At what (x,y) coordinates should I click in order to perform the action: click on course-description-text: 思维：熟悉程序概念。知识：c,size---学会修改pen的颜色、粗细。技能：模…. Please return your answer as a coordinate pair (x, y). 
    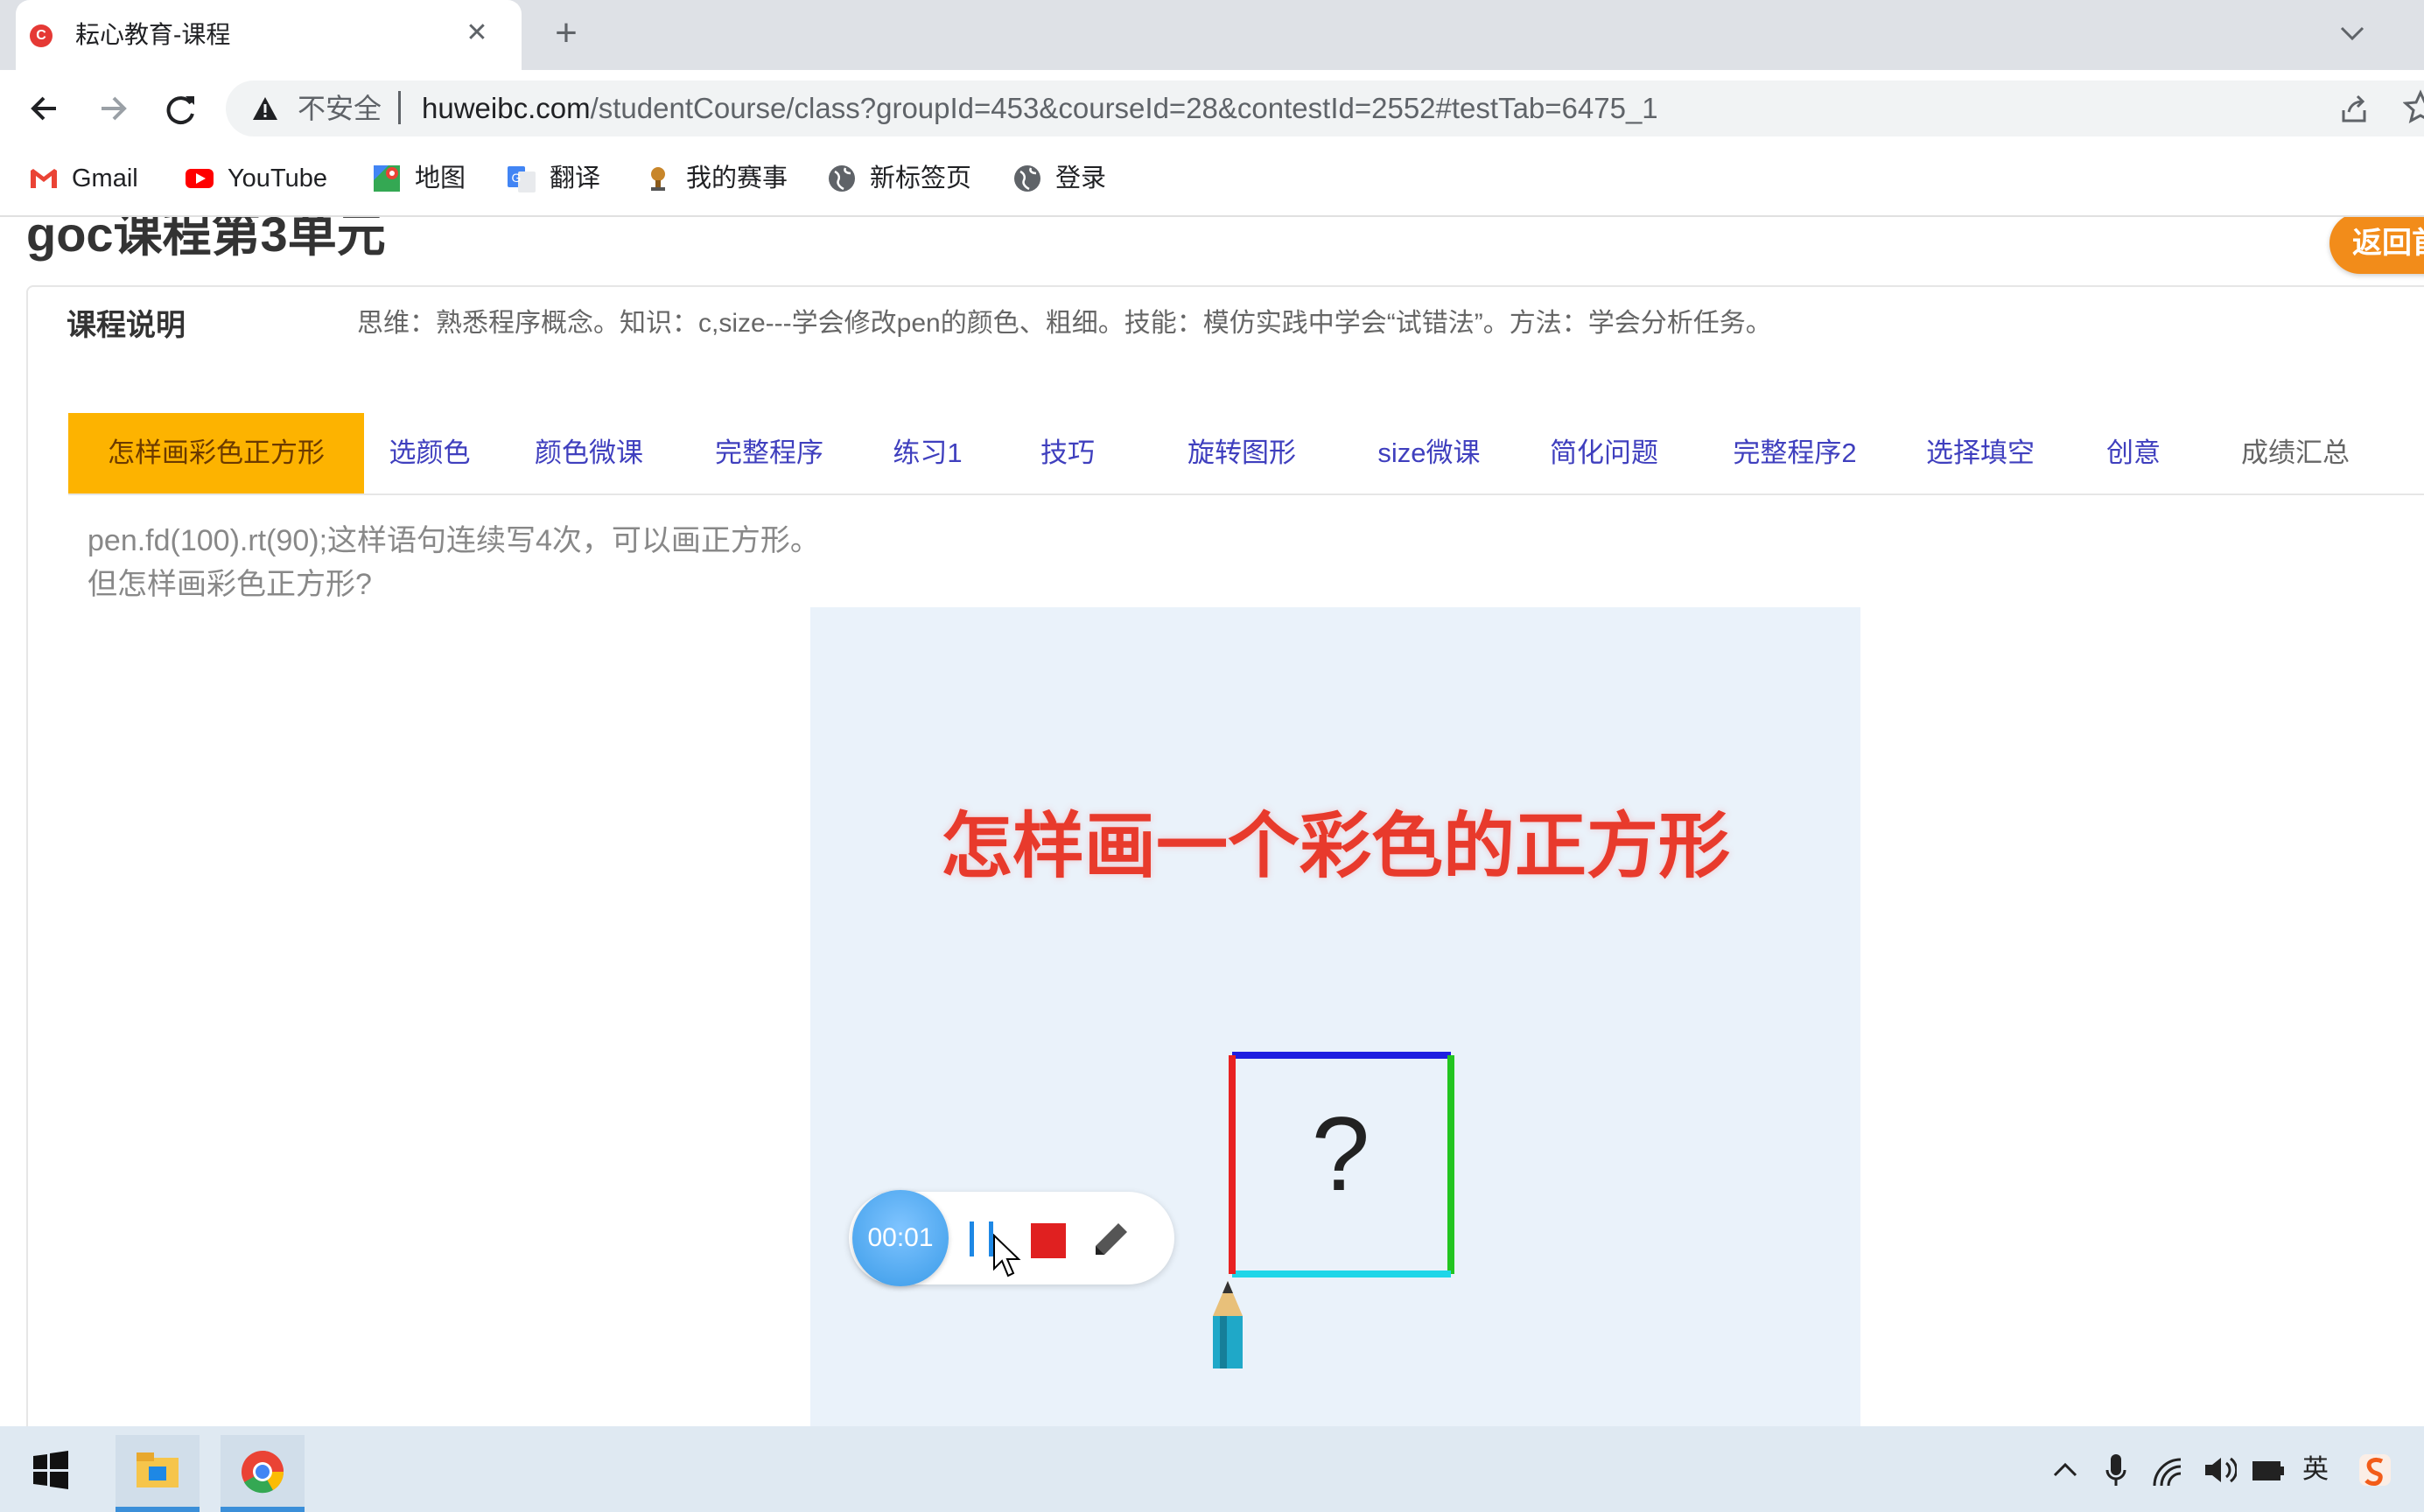
    Looking at the image, I should click on (1064, 323).